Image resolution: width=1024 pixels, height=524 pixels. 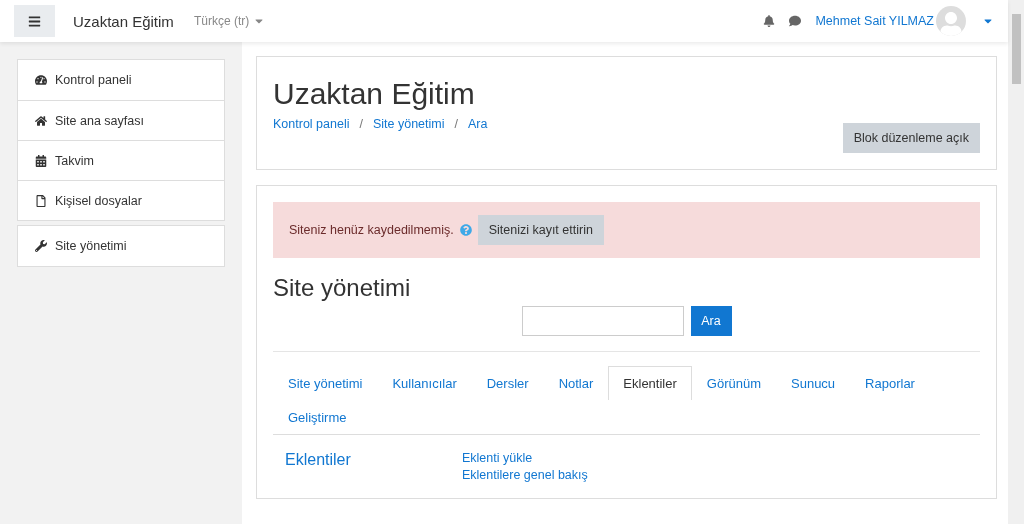 What do you see at coordinates (795, 21) in the screenshot?
I see `chat-bubble-icon` at bounding box center [795, 21].